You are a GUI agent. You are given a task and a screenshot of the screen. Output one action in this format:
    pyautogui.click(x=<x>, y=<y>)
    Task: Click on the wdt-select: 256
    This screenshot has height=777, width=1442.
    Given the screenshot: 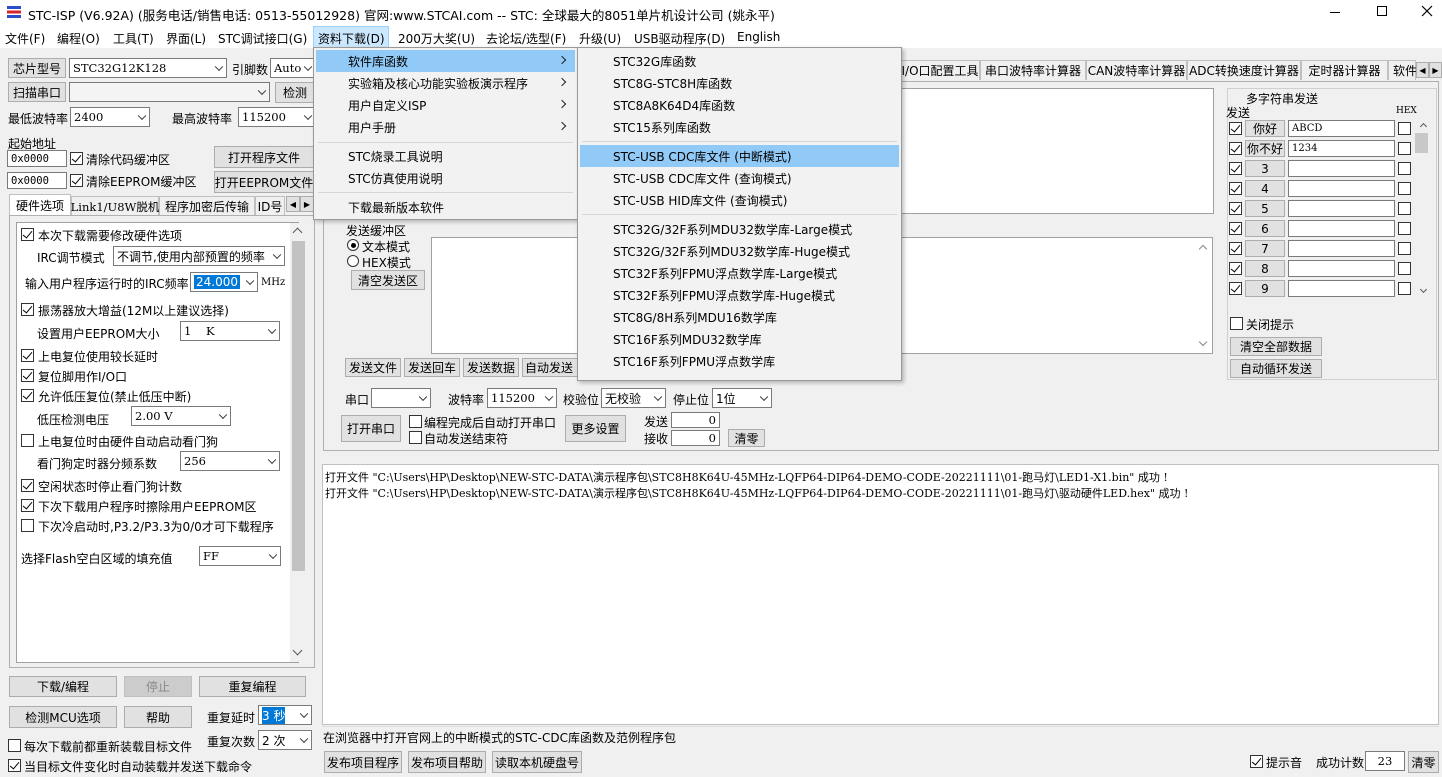 What is the action you would take?
    pyautogui.click(x=230, y=461)
    